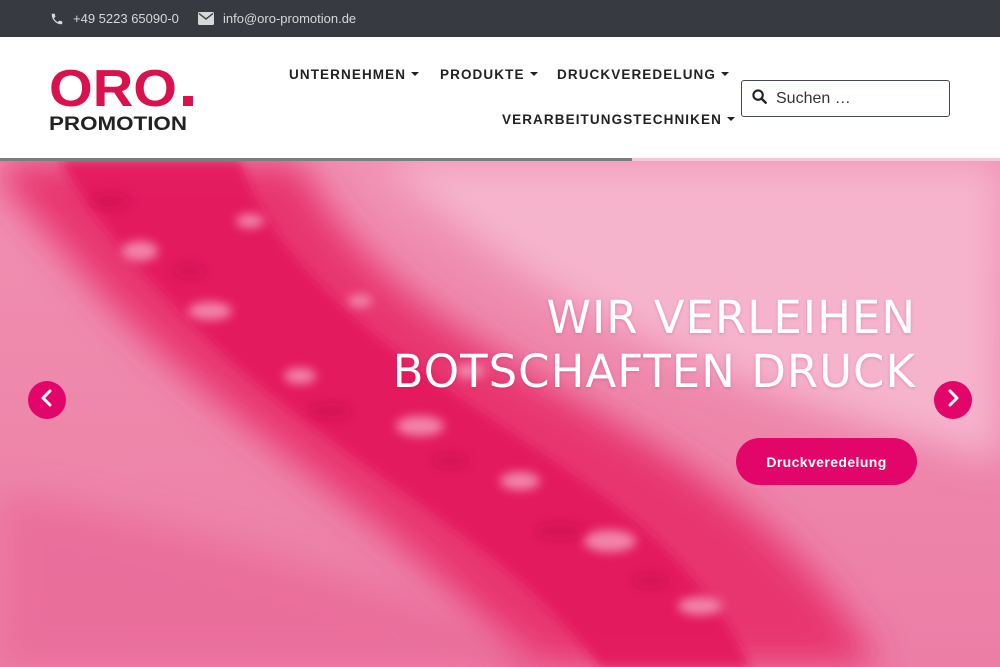 The image size is (1000, 667). Describe the element at coordinates (851, 98) in the screenshot. I see `search-input` at that location.